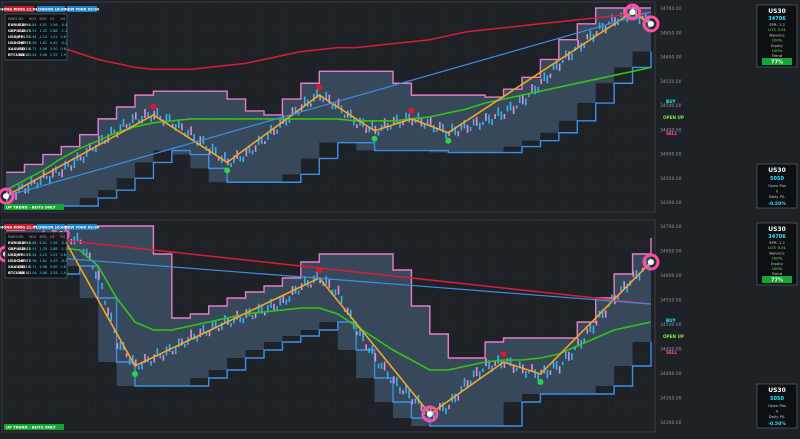 This screenshot has height=439, width=800. I want to click on info-symbol-2: US30, so click(777, 390).